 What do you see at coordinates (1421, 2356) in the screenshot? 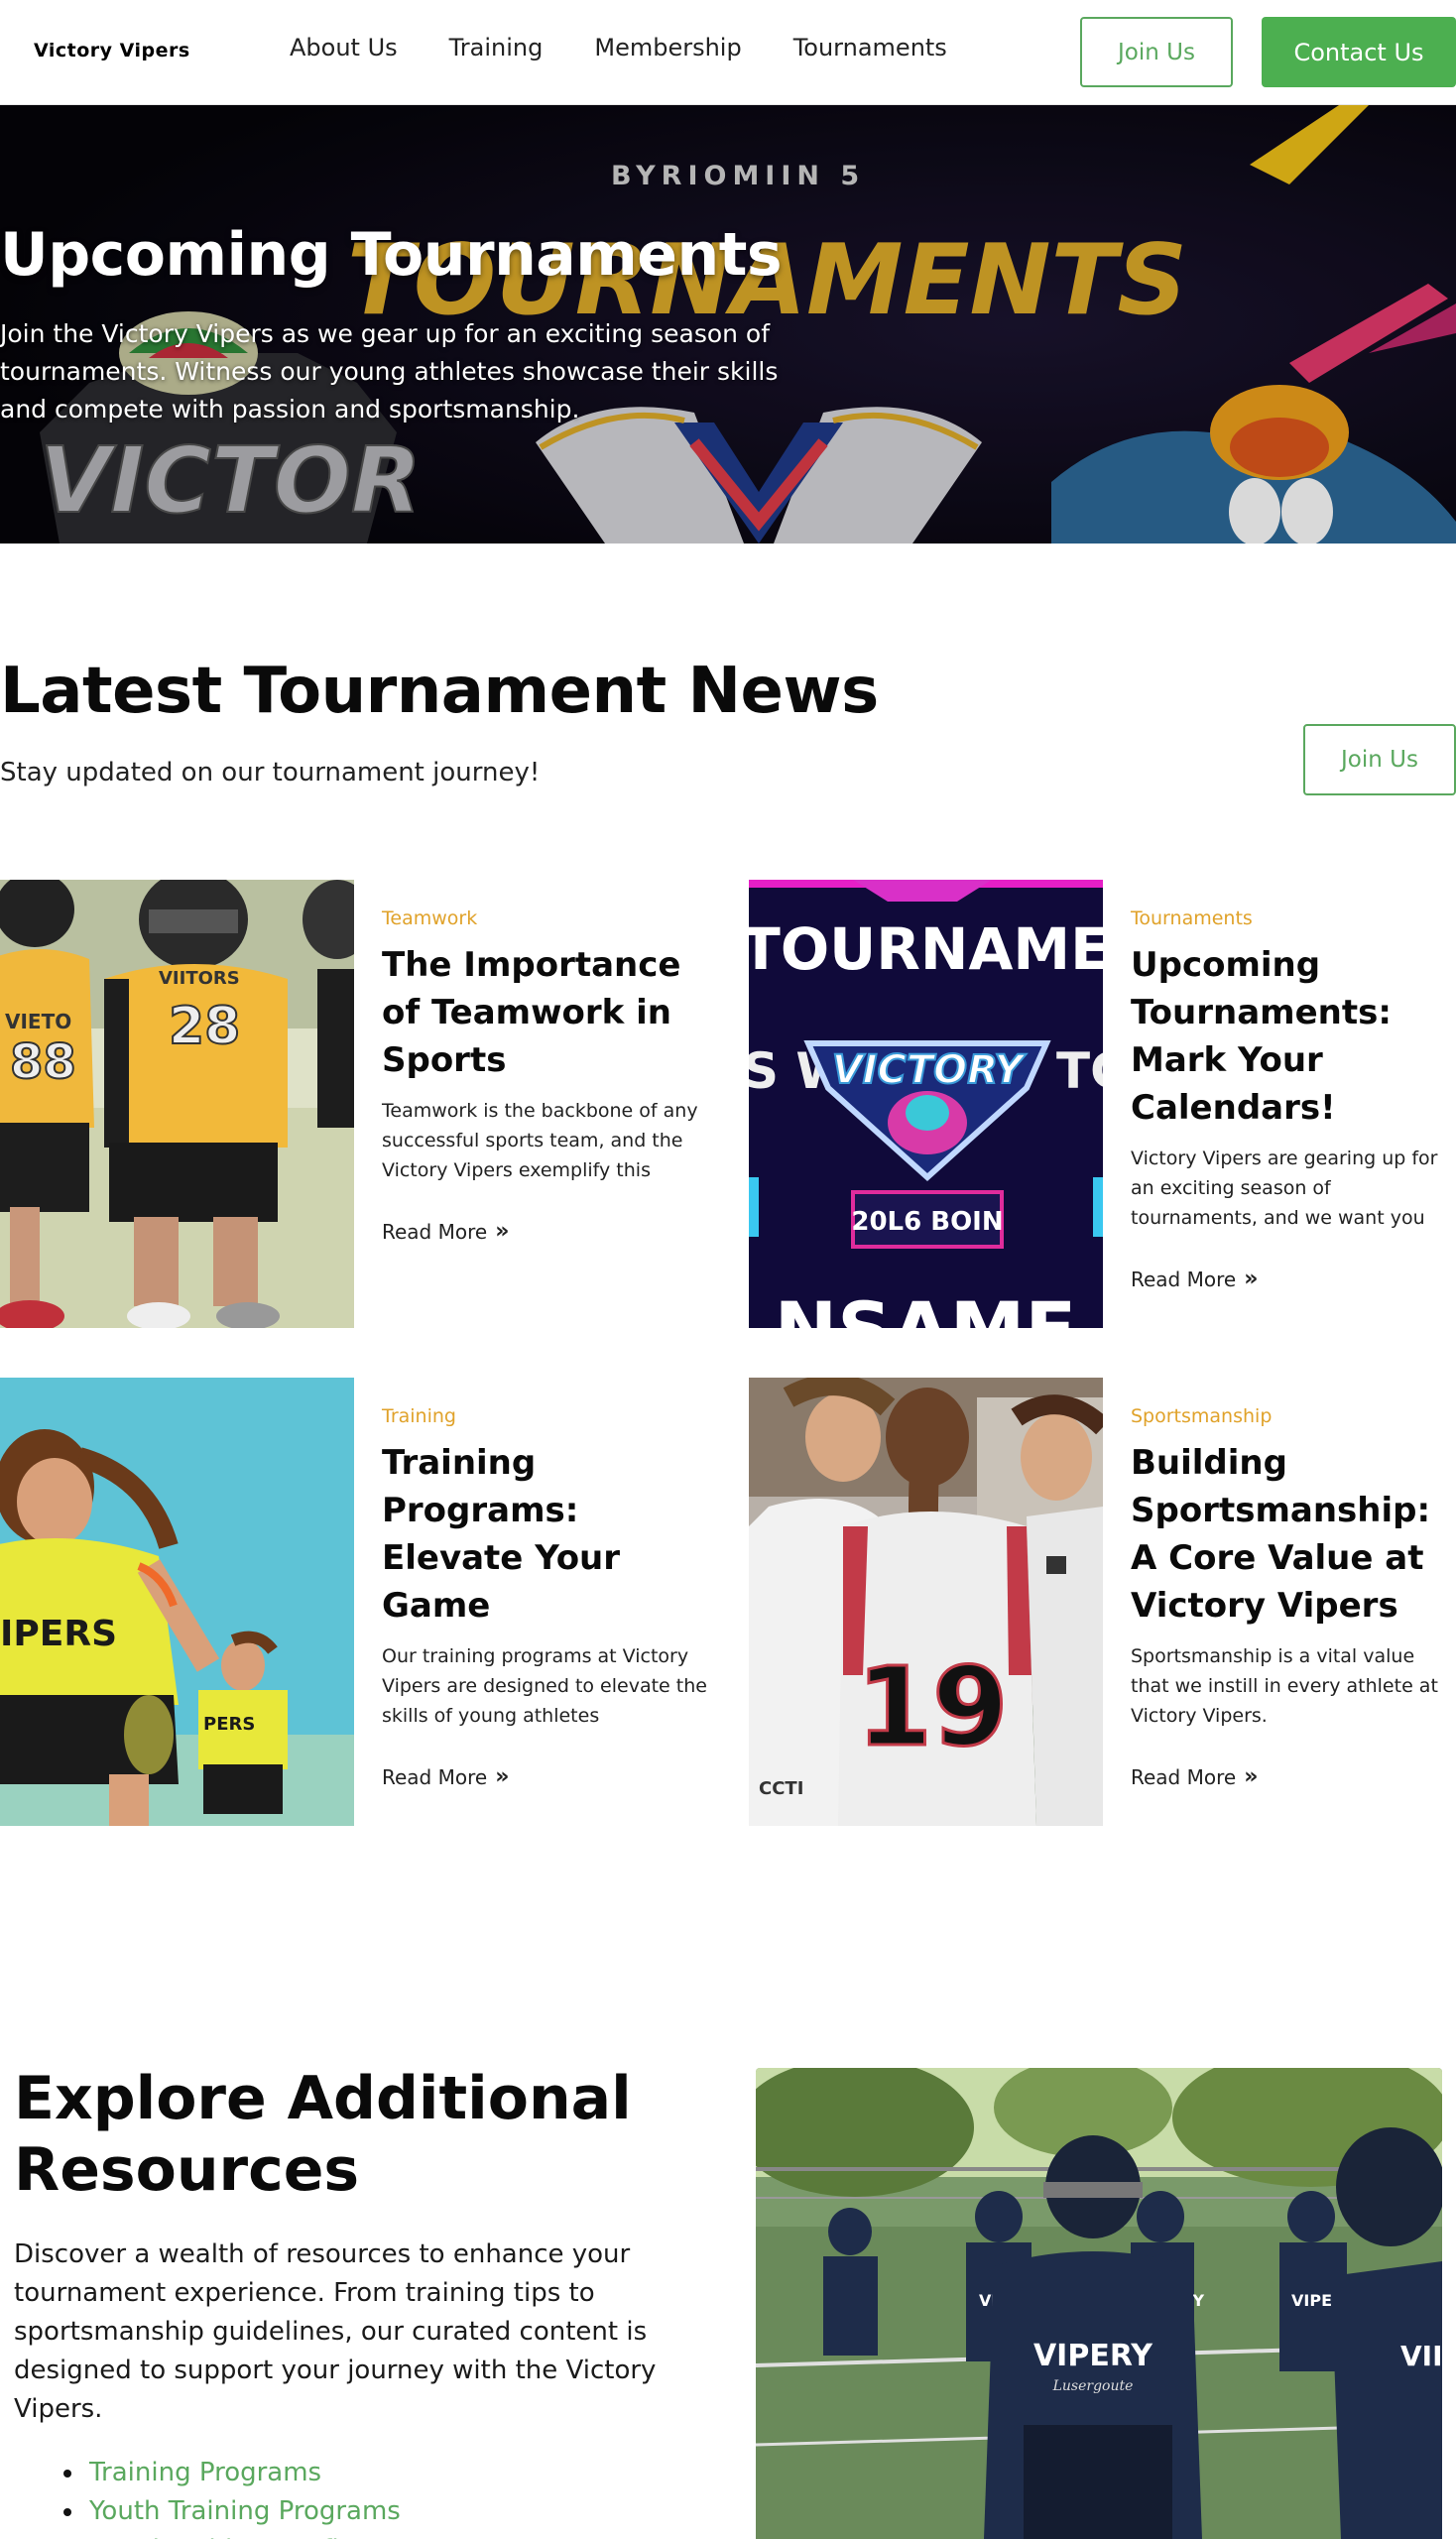
I see `svg-text: VII` at bounding box center [1421, 2356].